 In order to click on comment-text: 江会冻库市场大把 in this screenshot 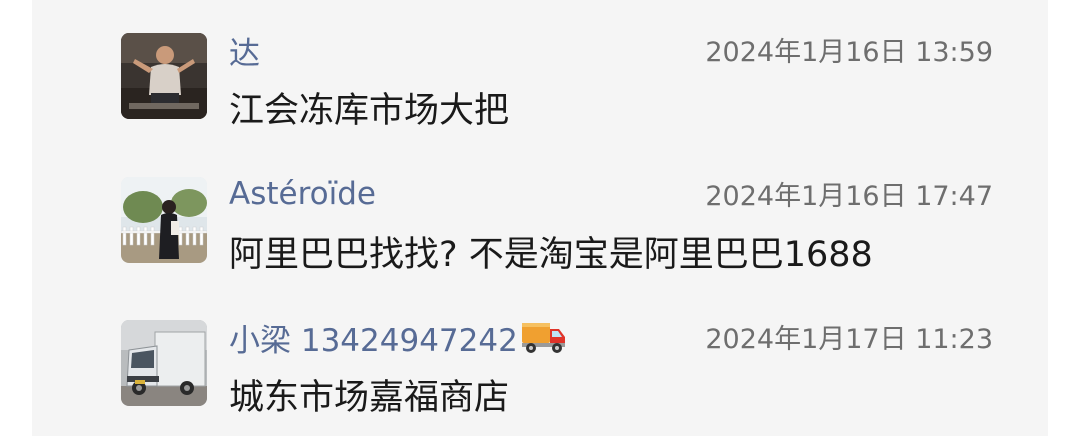, I will do `click(369, 111)`.